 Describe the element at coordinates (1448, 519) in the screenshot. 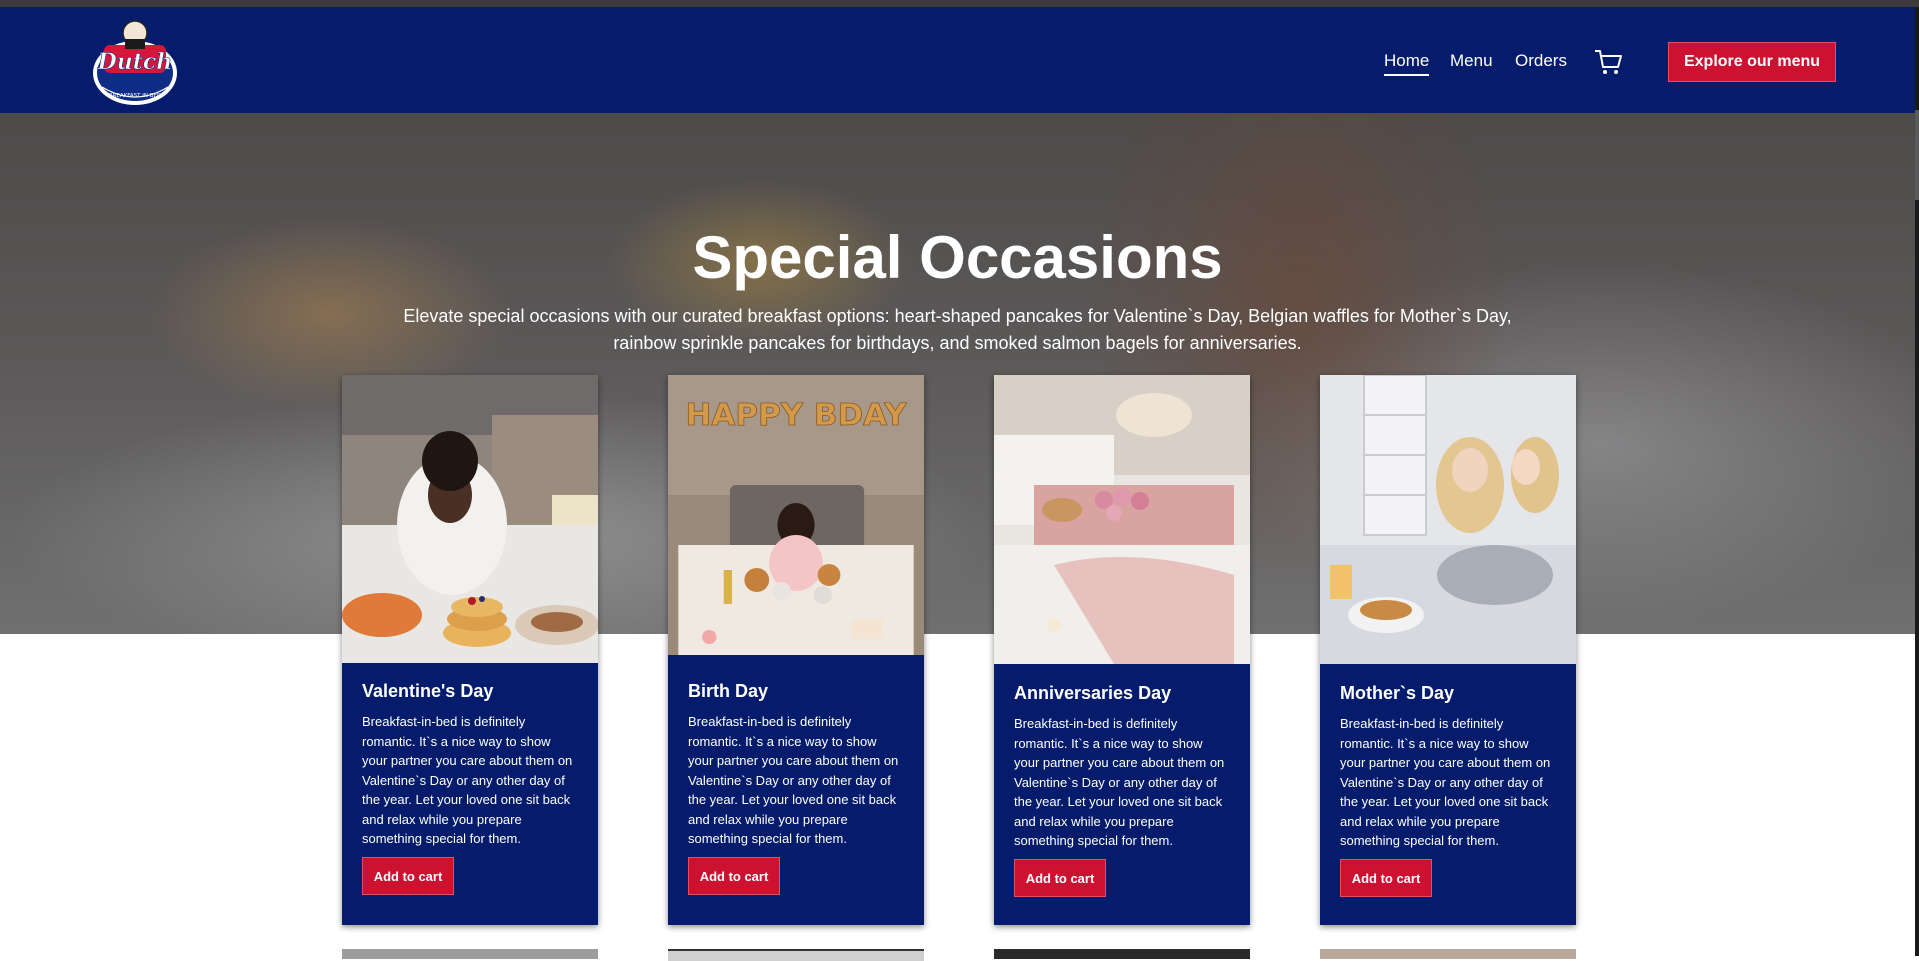

I see `mothers-day-photo` at that location.